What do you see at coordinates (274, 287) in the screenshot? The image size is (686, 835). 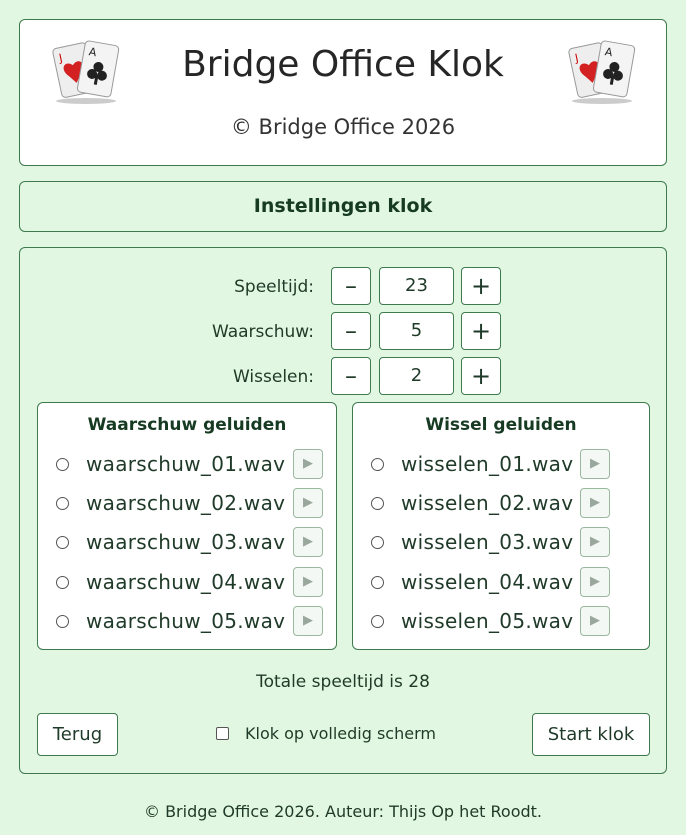 I see `stepper-label: Speeltijd:` at bounding box center [274, 287].